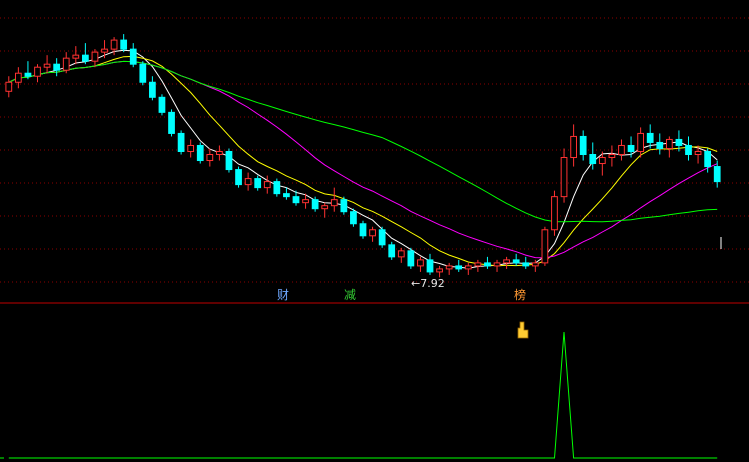 This screenshot has width=749, height=462. I want to click on marker-cai: 财, so click(283, 295).